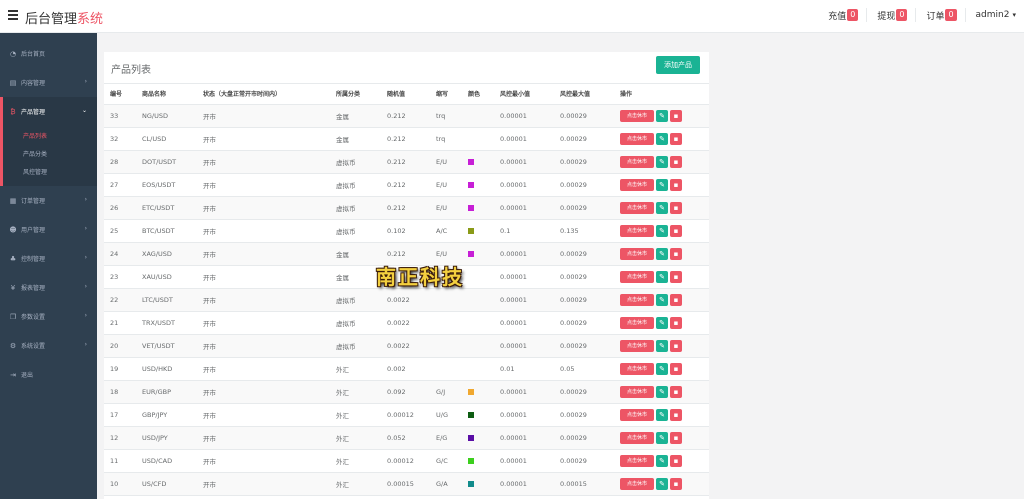 The width and height of the screenshot is (1024, 499). Describe the element at coordinates (48, 82) in the screenshot. I see `sidebar-item-content: ▤ 内容管理 ›` at that location.